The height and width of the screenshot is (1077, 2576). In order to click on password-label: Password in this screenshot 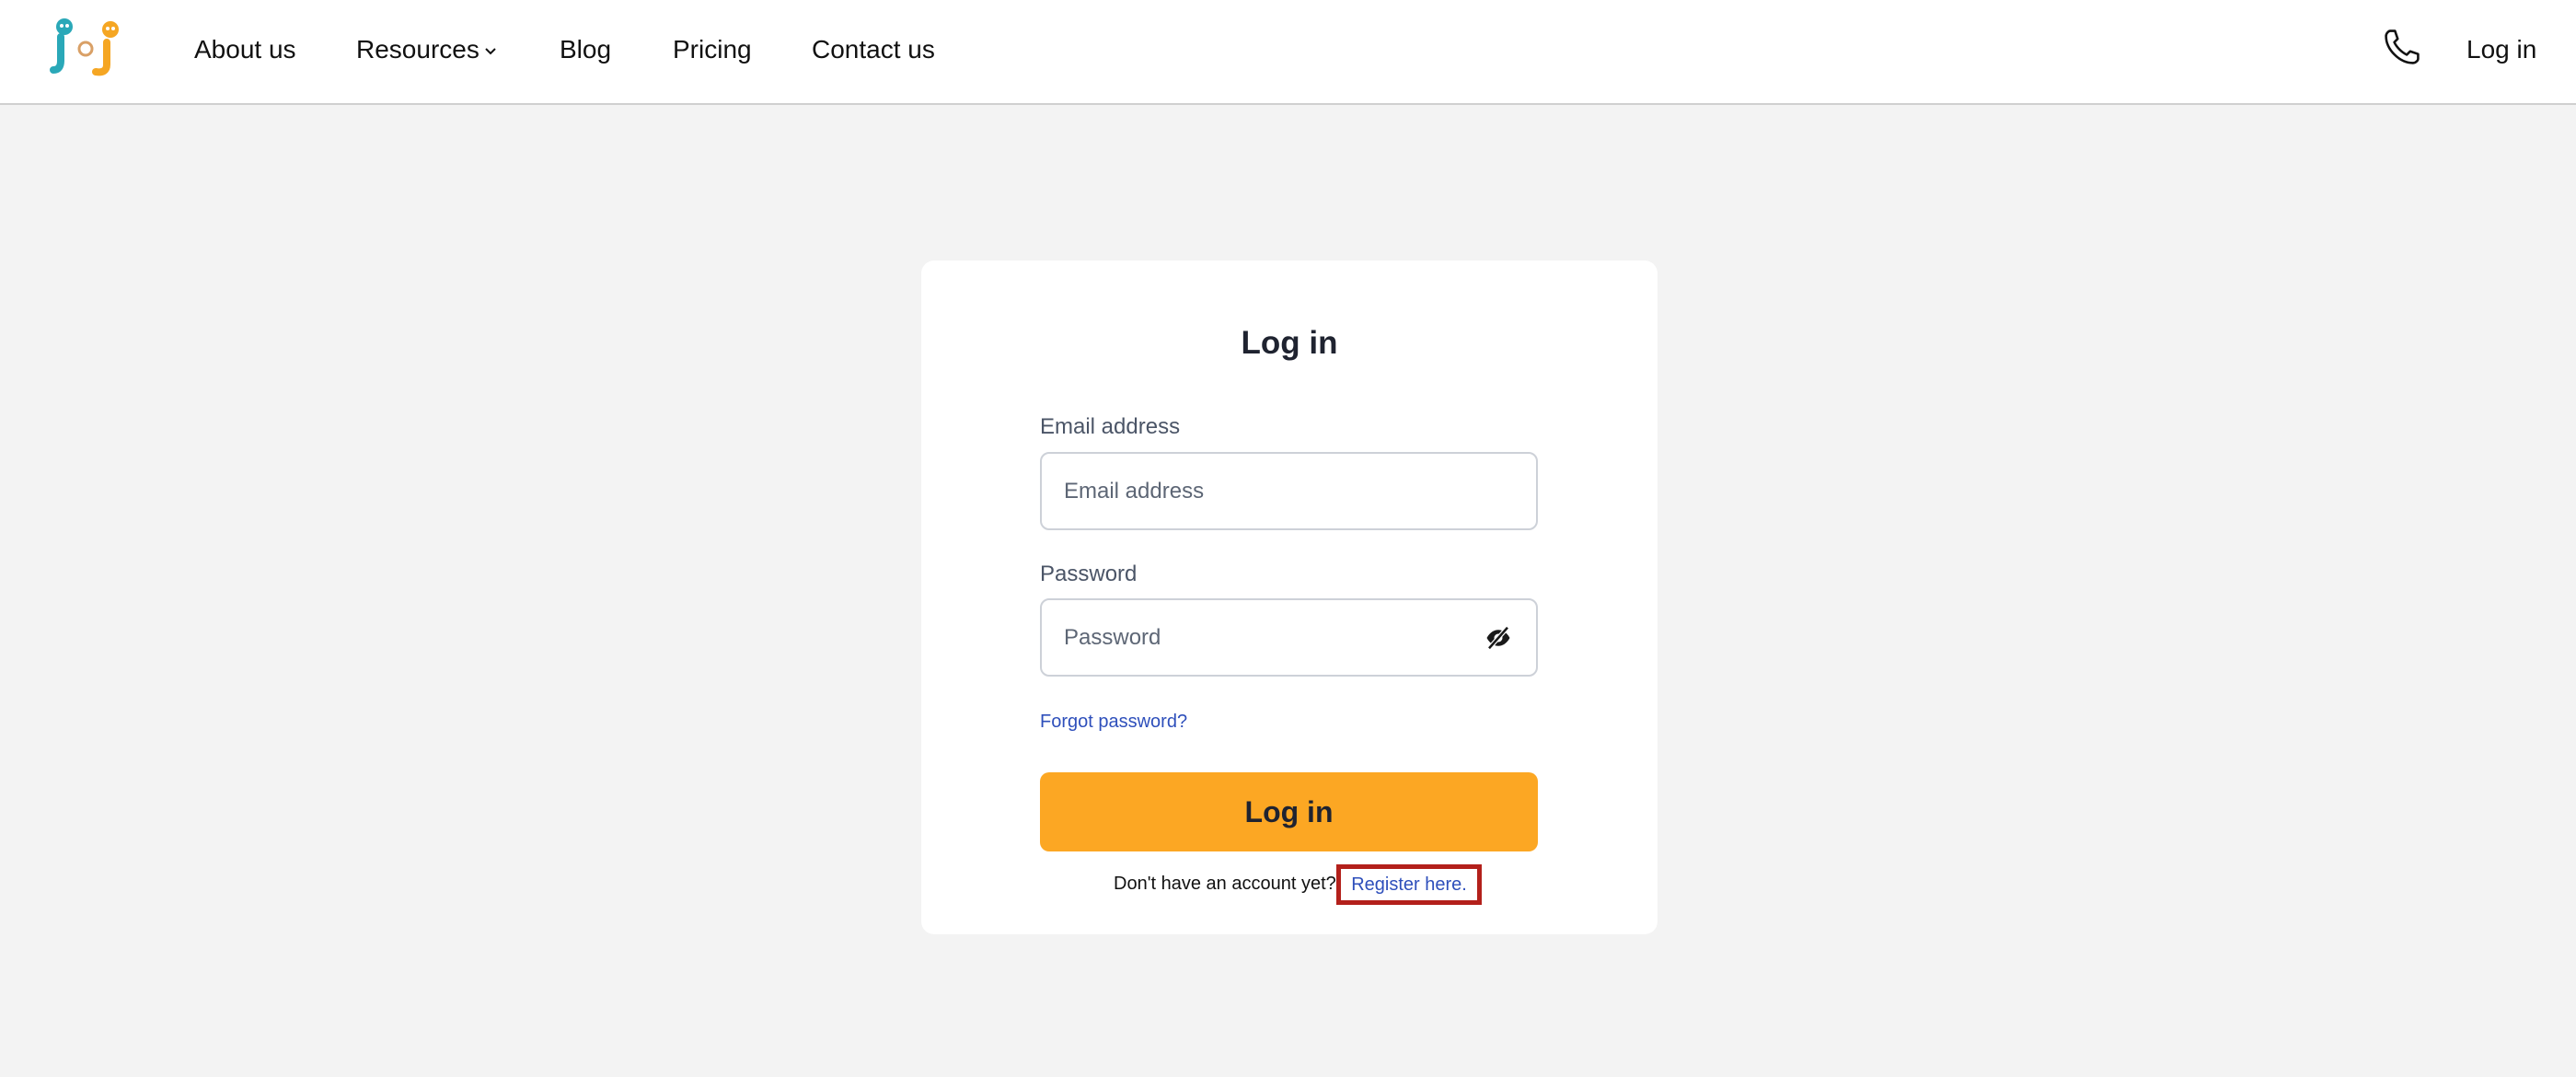, I will do `click(1089, 574)`.